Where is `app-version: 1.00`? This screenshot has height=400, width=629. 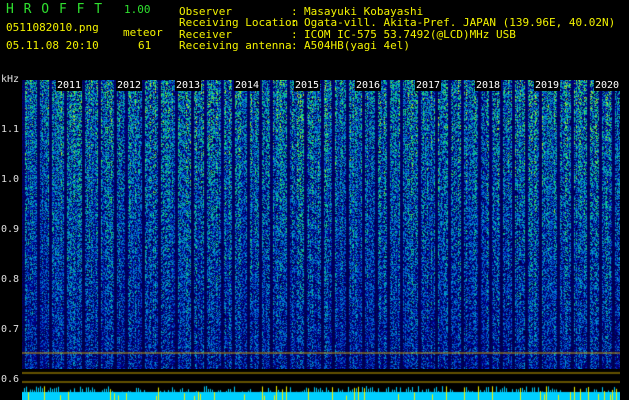
app-version: 1.00 is located at coordinates (137, 9).